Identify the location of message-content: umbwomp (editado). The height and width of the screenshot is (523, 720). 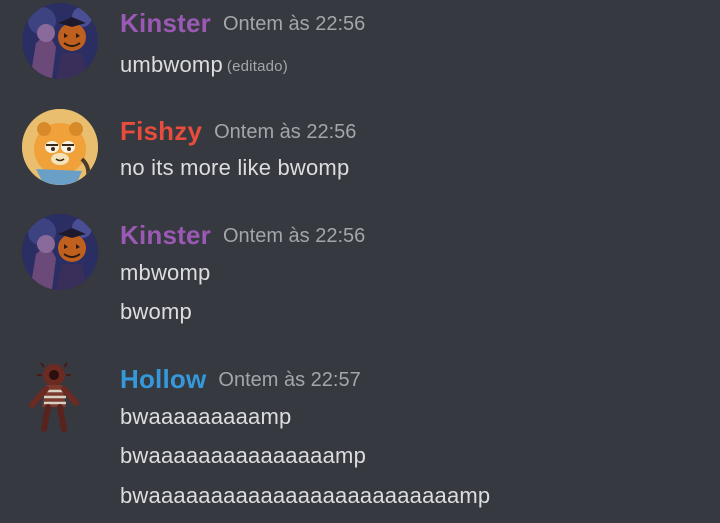
(204, 65).